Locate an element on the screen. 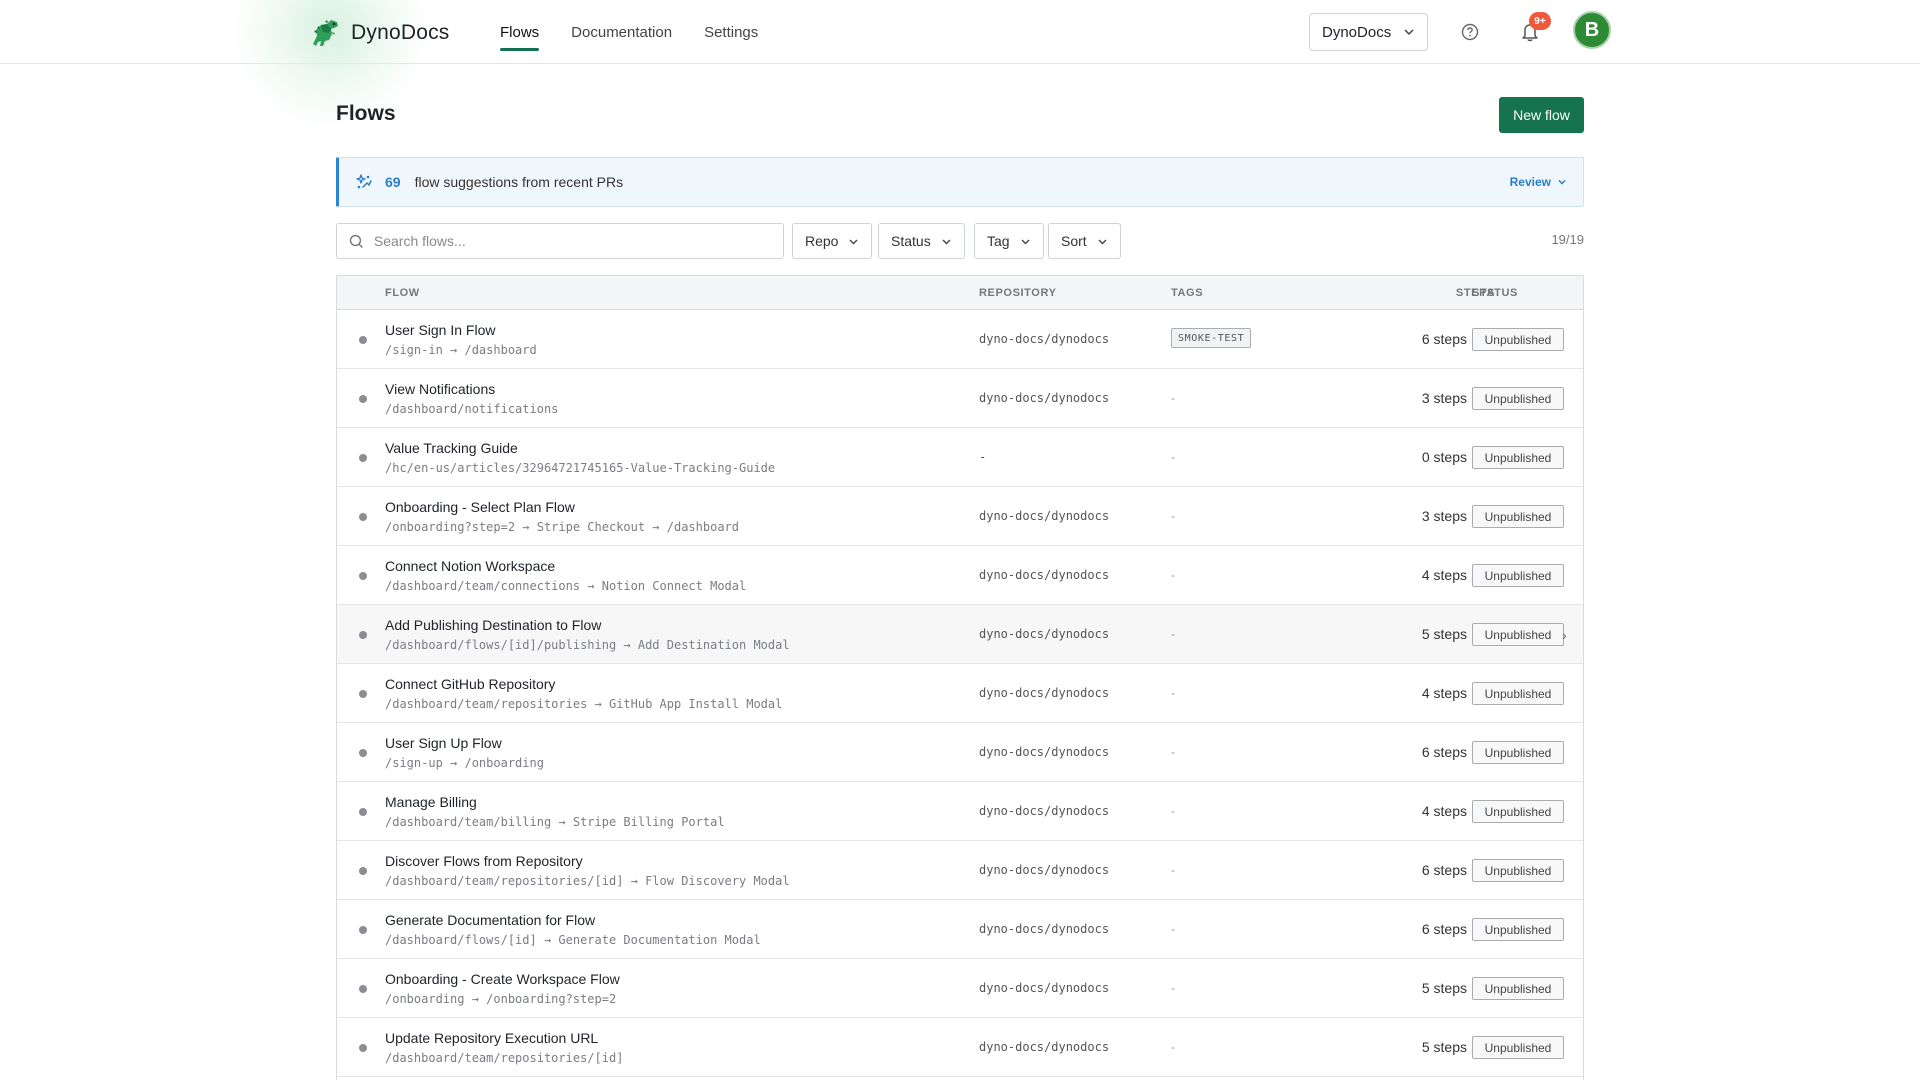  column-header-tags: TAGS is located at coordinates (1187, 293).